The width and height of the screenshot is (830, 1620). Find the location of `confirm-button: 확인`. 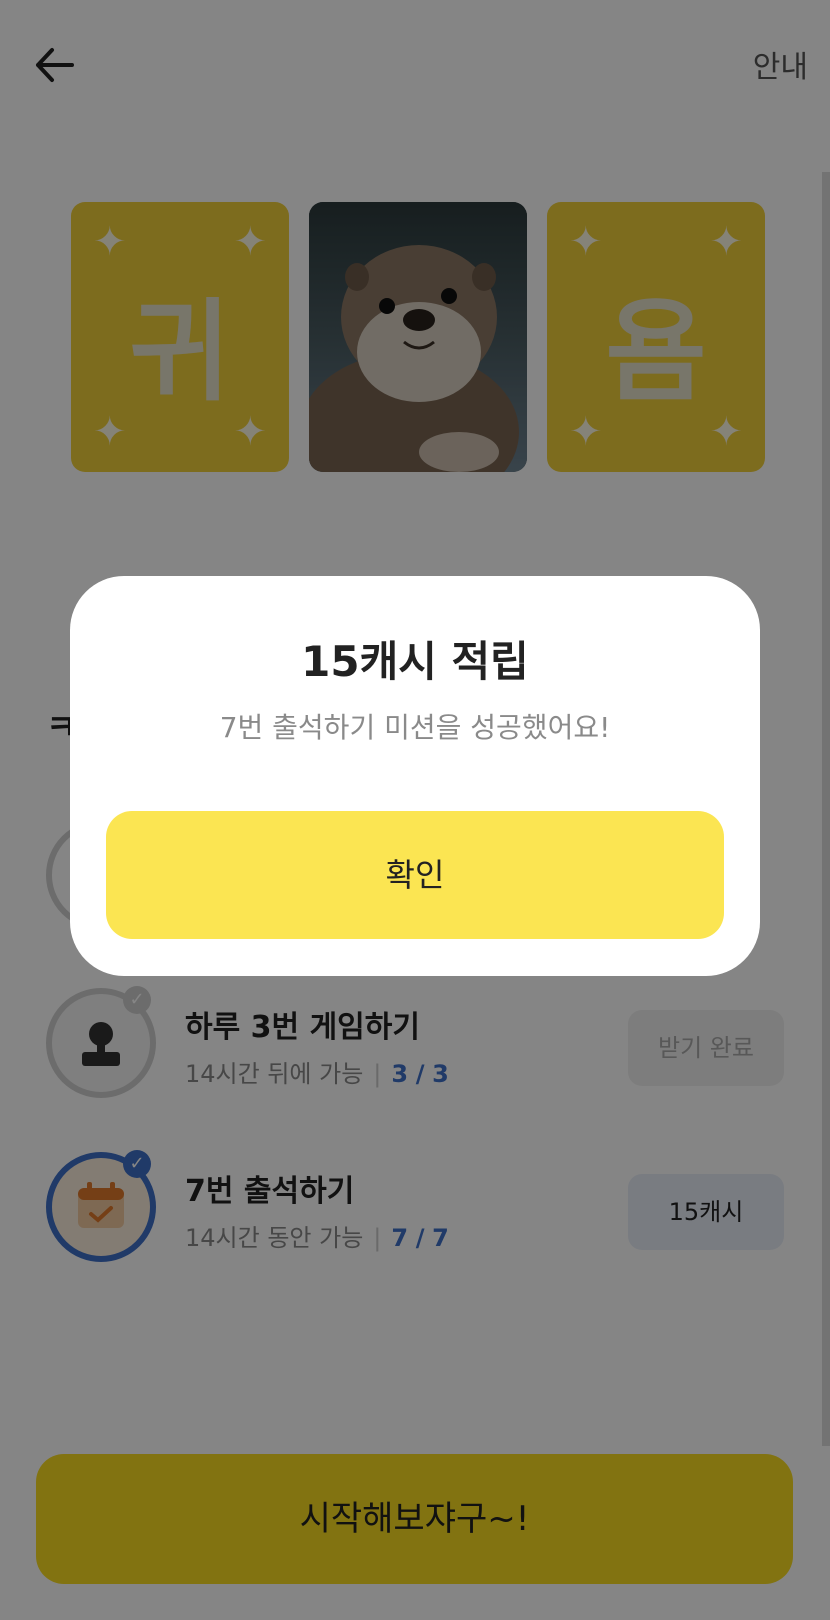

confirm-button: 확인 is located at coordinates (415, 875).